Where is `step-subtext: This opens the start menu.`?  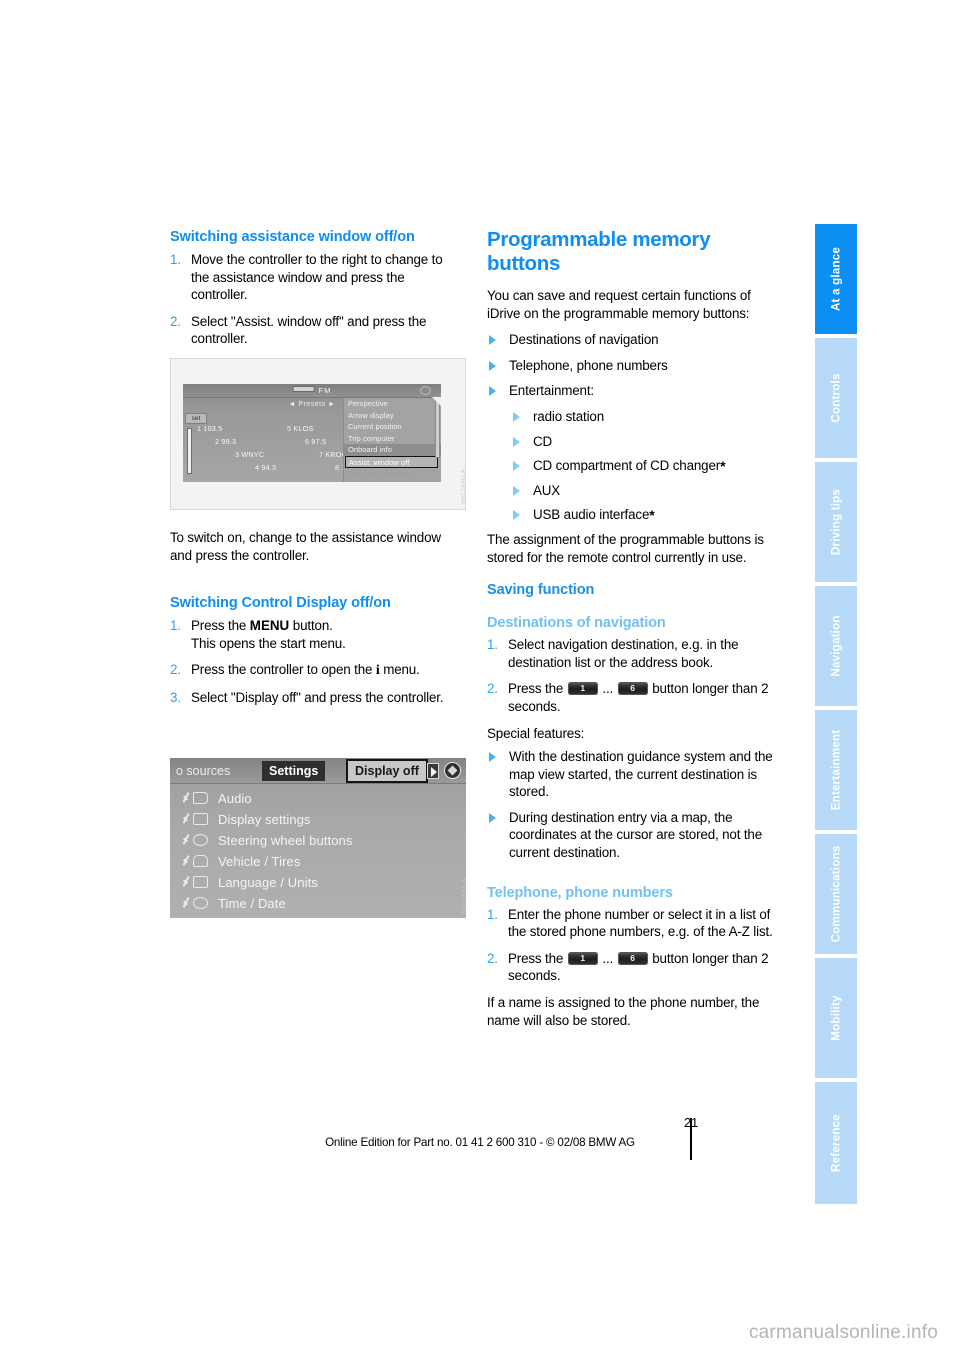
step-subtext: This opens the start menu. is located at coordinates (268, 643).